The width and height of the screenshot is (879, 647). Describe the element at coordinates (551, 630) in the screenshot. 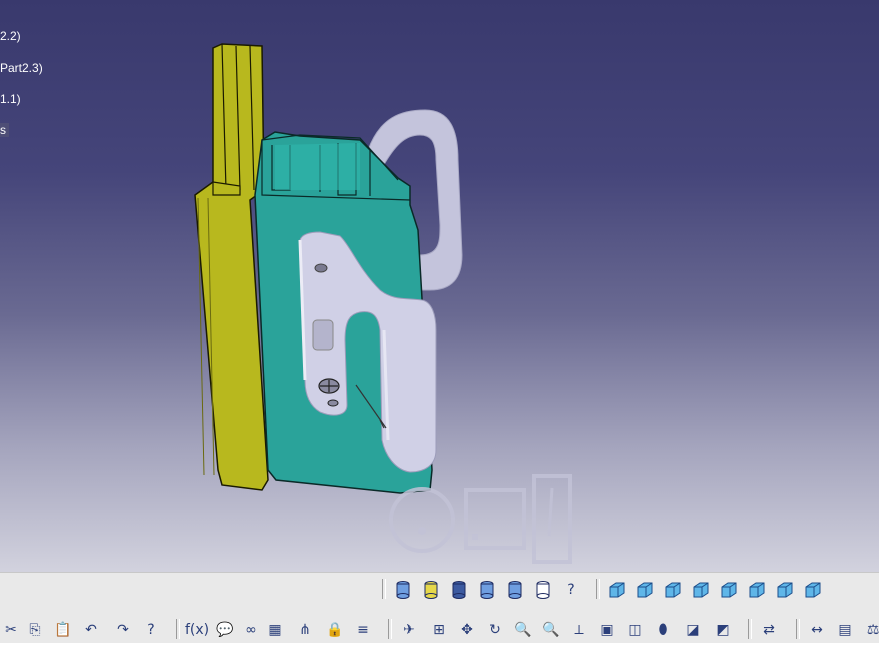

I see `zoom-out-icon: 🔍` at that location.